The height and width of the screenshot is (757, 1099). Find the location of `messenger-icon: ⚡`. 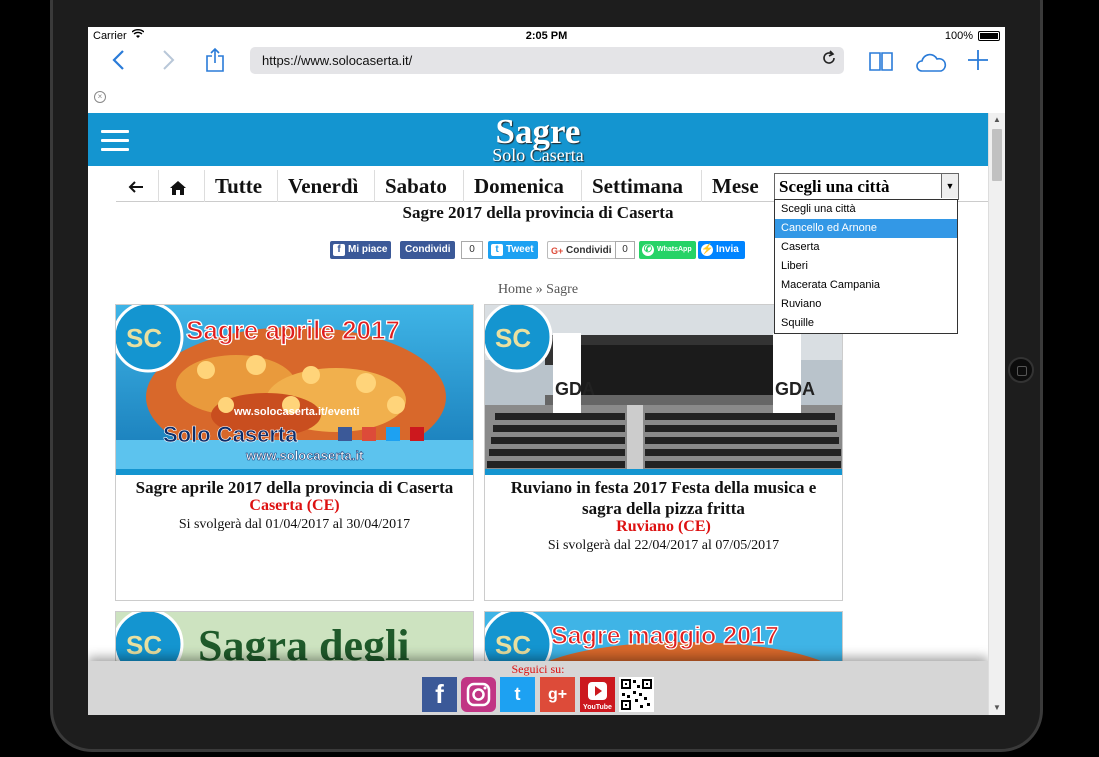

messenger-icon: ⚡ is located at coordinates (707, 250).